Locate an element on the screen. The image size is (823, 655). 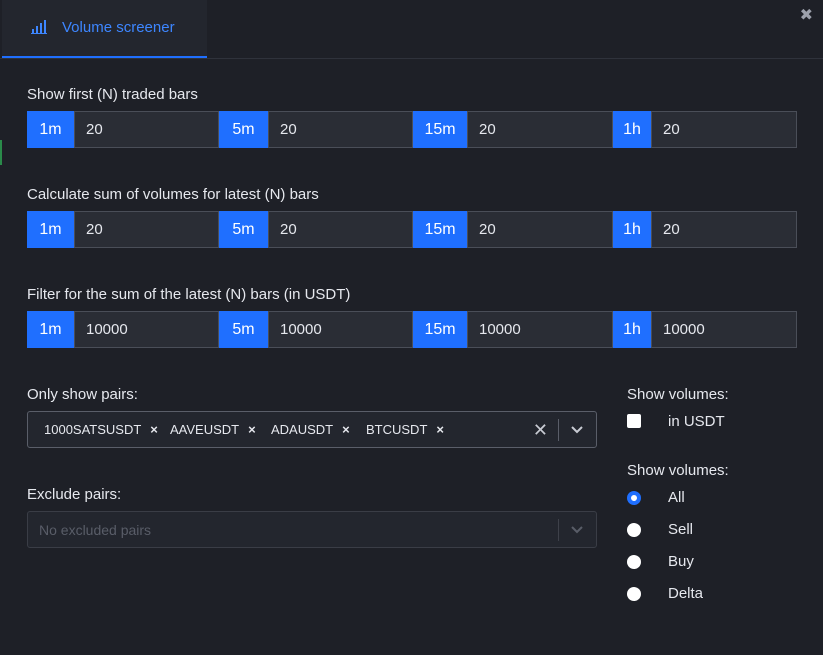
radio-buy is located at coordinates (634, 562).